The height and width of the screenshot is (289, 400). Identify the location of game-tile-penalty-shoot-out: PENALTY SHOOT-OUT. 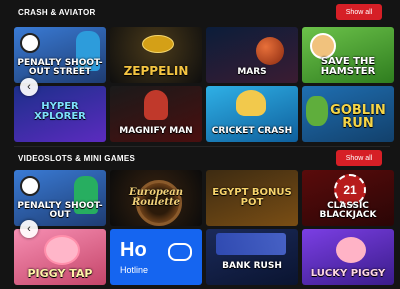
(60, 198).